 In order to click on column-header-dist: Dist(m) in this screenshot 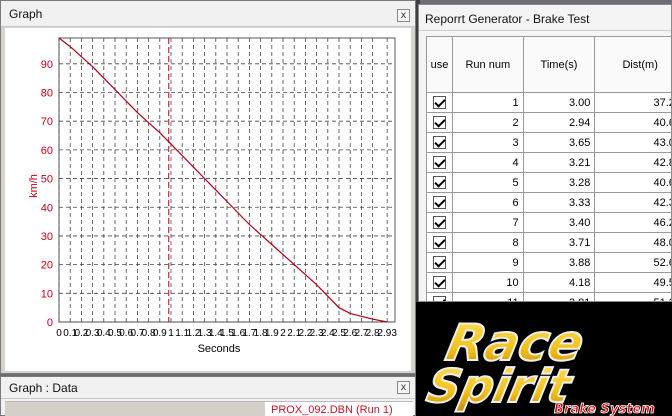, I will do `click(632, 64)`.